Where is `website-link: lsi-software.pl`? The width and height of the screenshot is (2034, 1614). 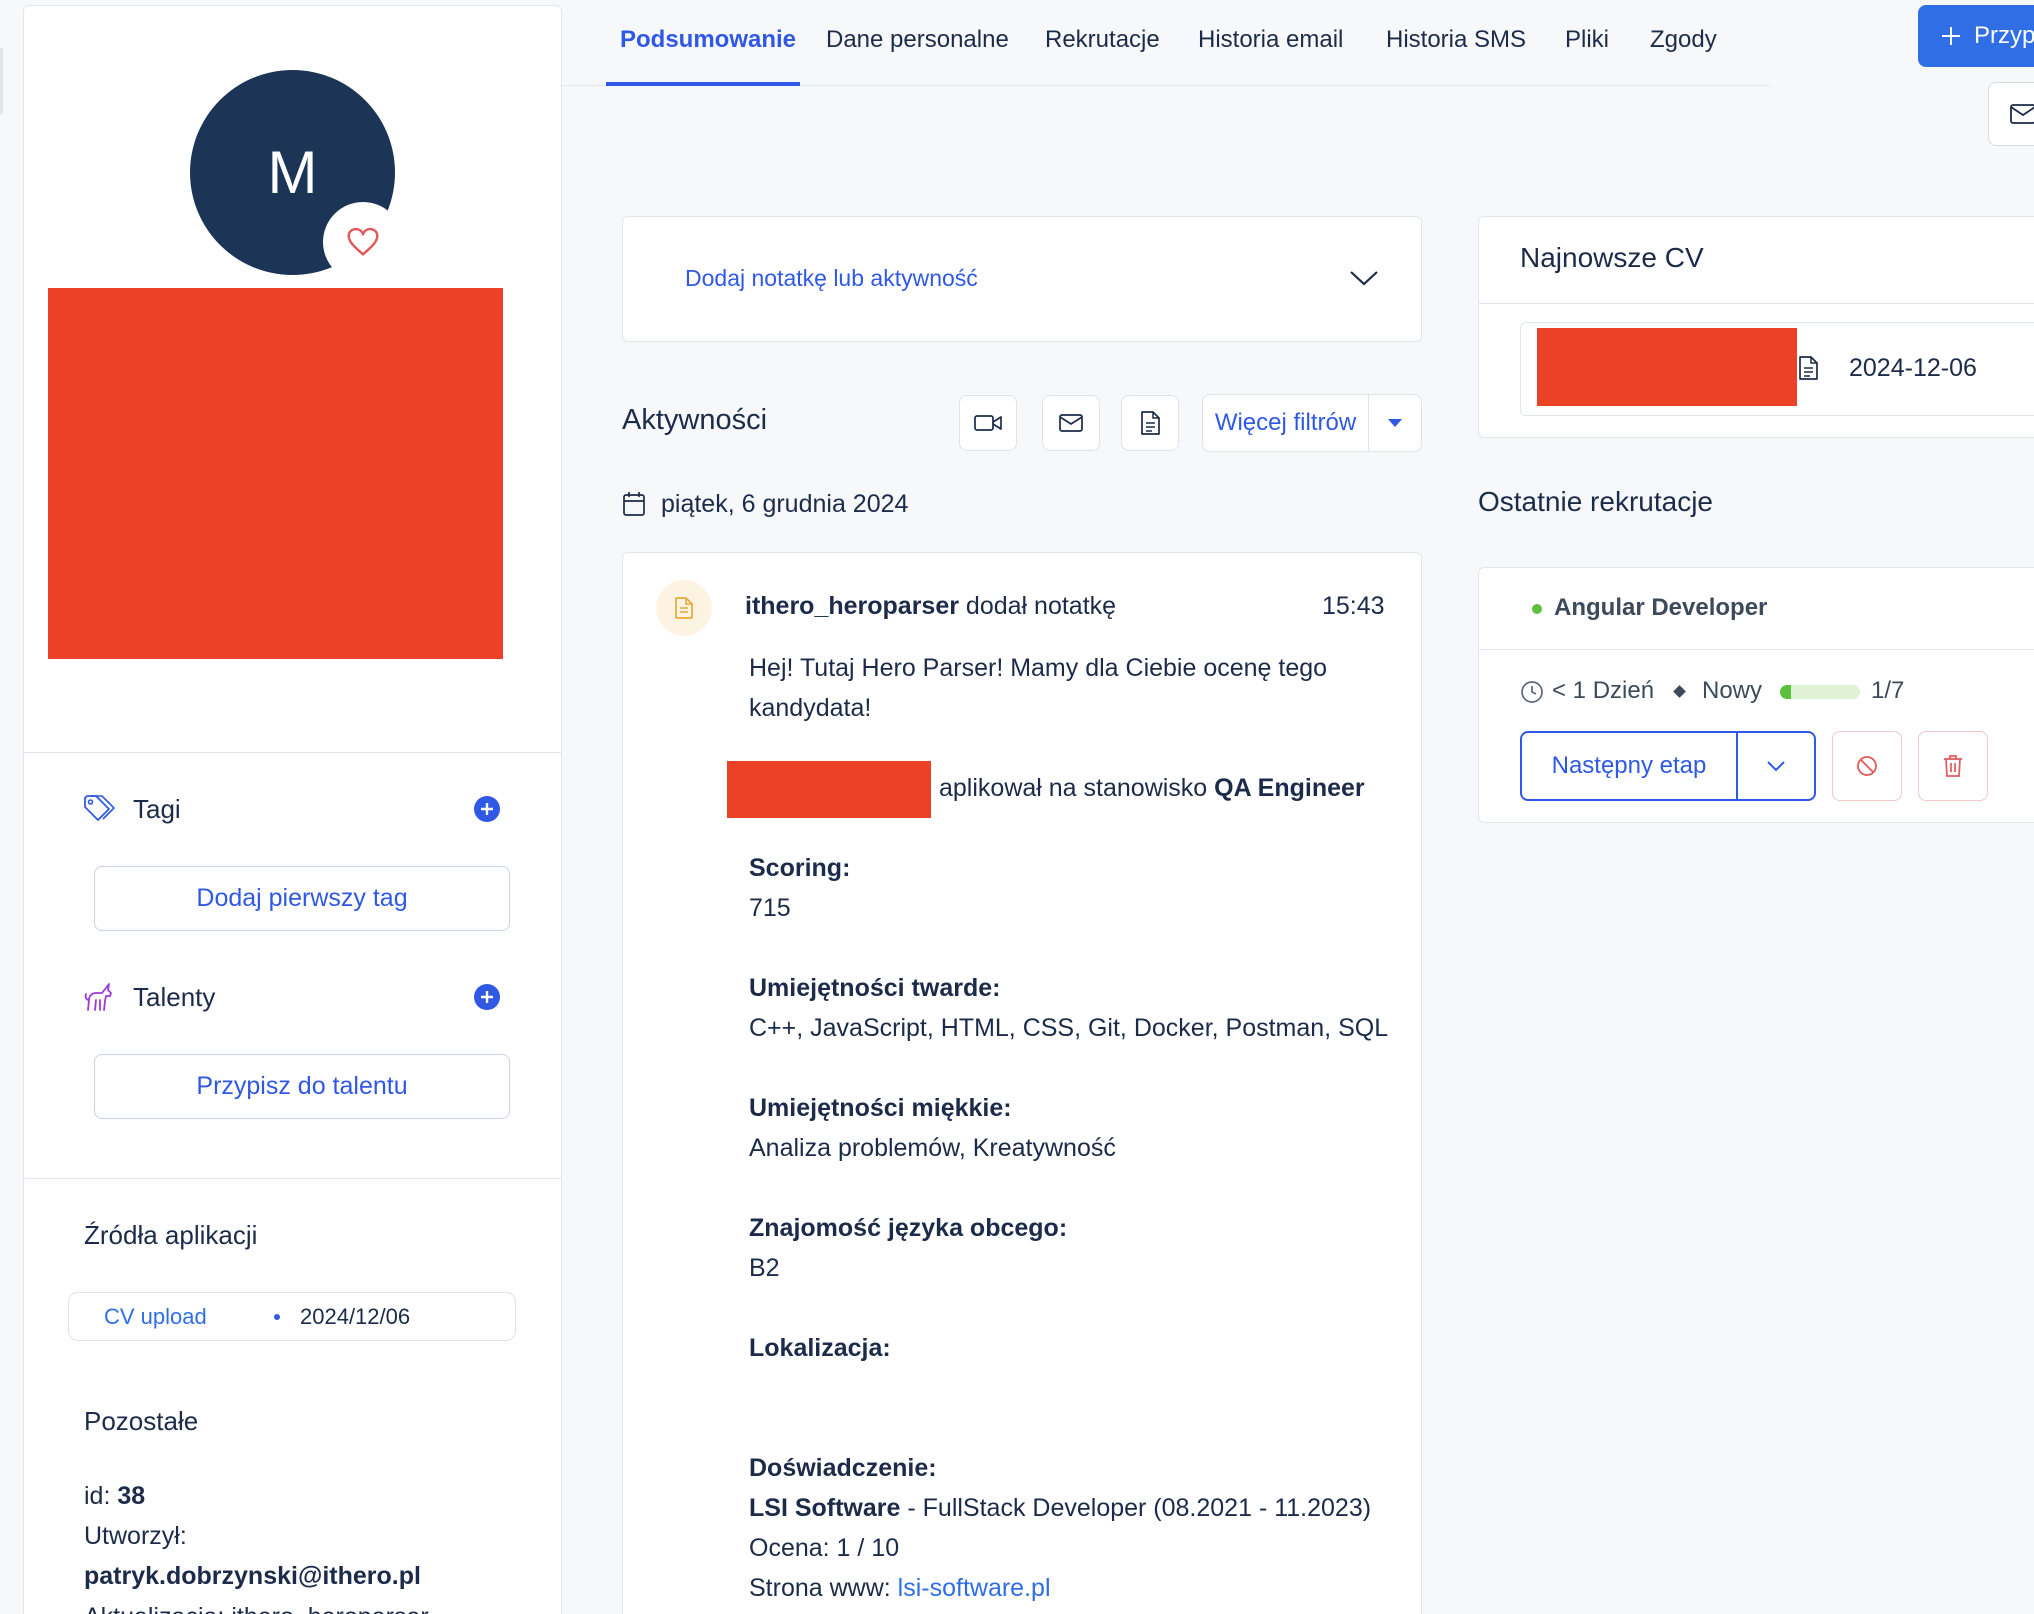 website-link: lsi-software.pl is located at coordinates (974, 1588).